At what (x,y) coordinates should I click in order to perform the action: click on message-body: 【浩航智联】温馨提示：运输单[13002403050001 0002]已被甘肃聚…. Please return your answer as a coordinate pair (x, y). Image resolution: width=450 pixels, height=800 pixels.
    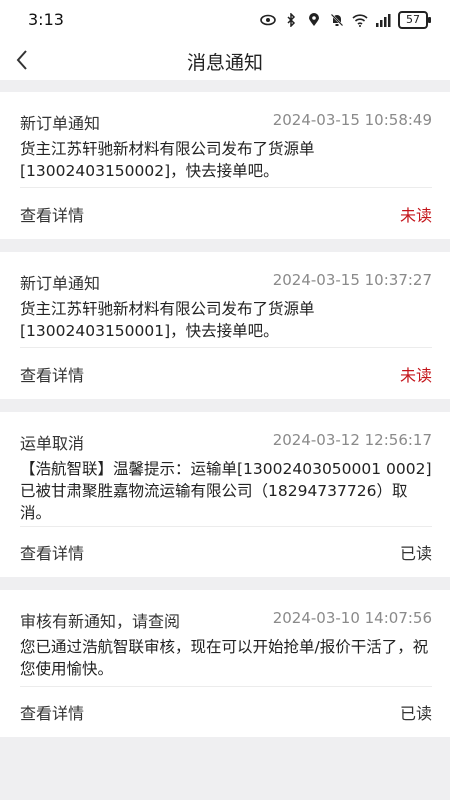
    Looking at the image, I should click on (226, 491).